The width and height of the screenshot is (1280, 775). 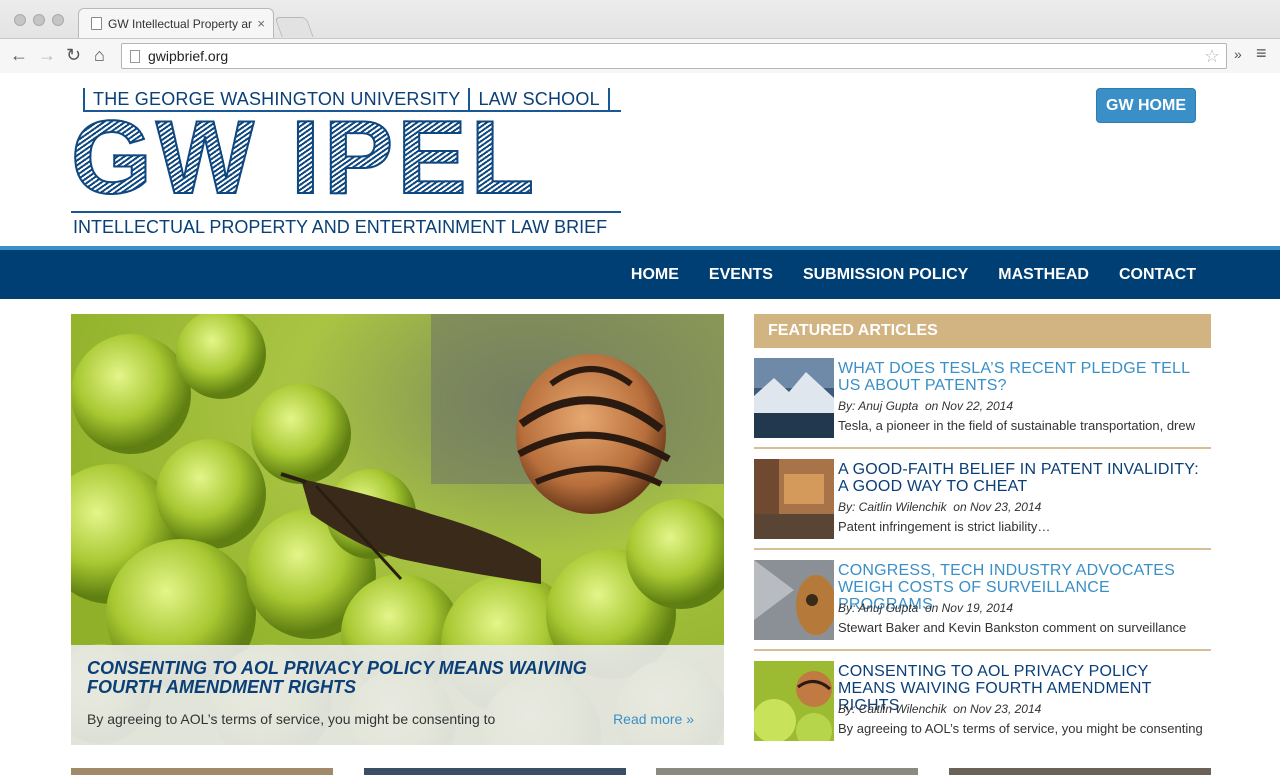 I want to click on address-bar: gwipbrief.org ☆, so click(x=674, y=56).